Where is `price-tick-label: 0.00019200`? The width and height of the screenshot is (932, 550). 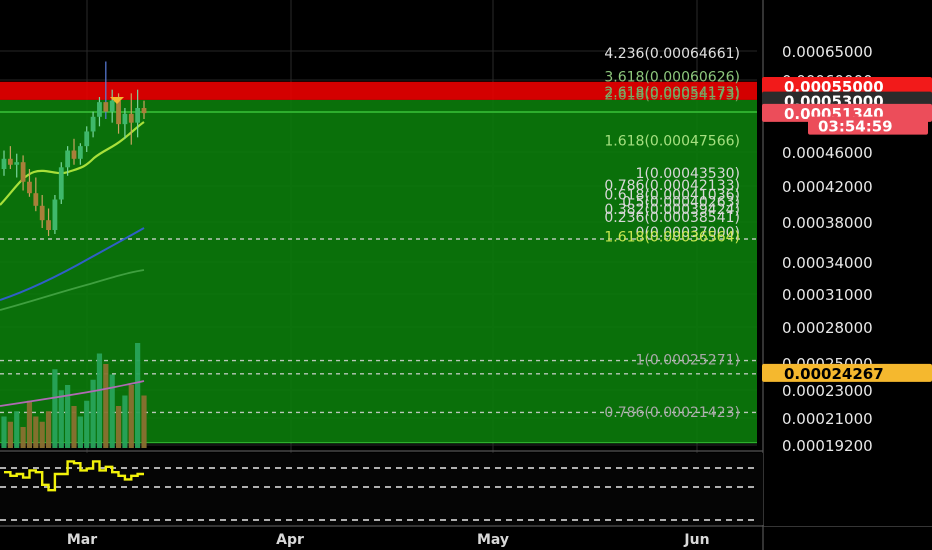
price-tick-label: 0.00019200 is located at coordinates (827, 446).